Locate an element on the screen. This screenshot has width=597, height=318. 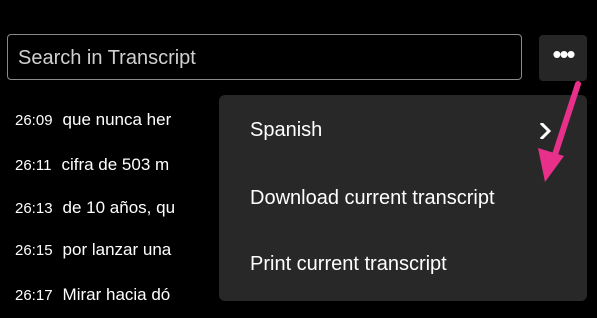
menu-item-print: Print current transcript is located at coordinates (348, 264).